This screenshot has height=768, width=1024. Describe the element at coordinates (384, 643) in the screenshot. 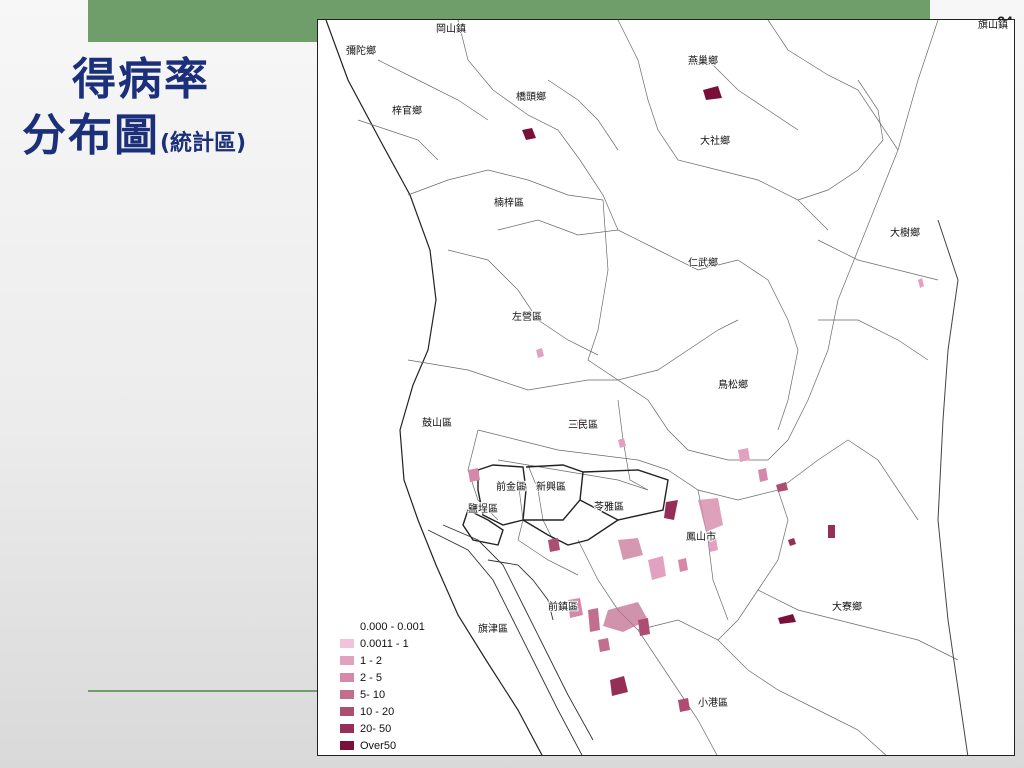

I see `legend-label: 0.0011 - 1` at that location.